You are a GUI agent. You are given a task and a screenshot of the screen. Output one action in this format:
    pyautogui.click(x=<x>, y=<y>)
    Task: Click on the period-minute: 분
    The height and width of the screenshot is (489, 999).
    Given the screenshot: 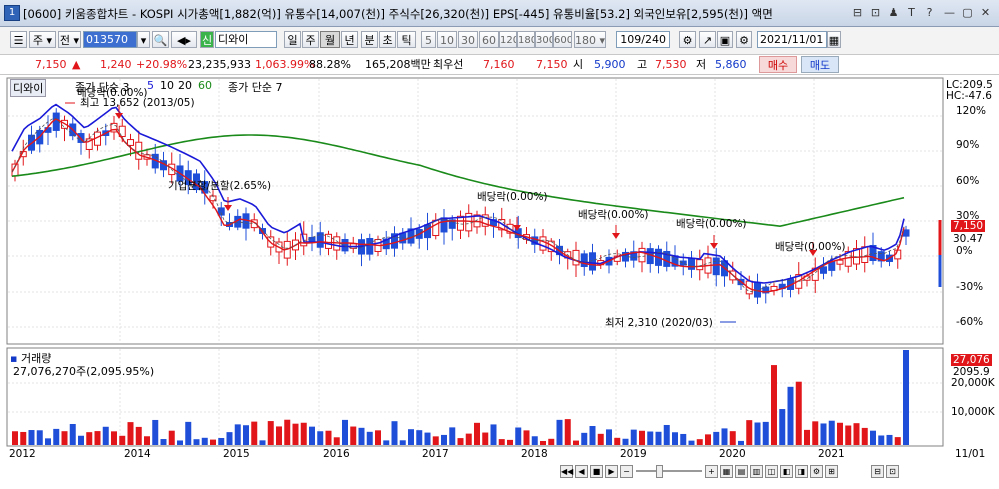 What is the action you would take?
    pyautogui.click(x=369, y=39)
    